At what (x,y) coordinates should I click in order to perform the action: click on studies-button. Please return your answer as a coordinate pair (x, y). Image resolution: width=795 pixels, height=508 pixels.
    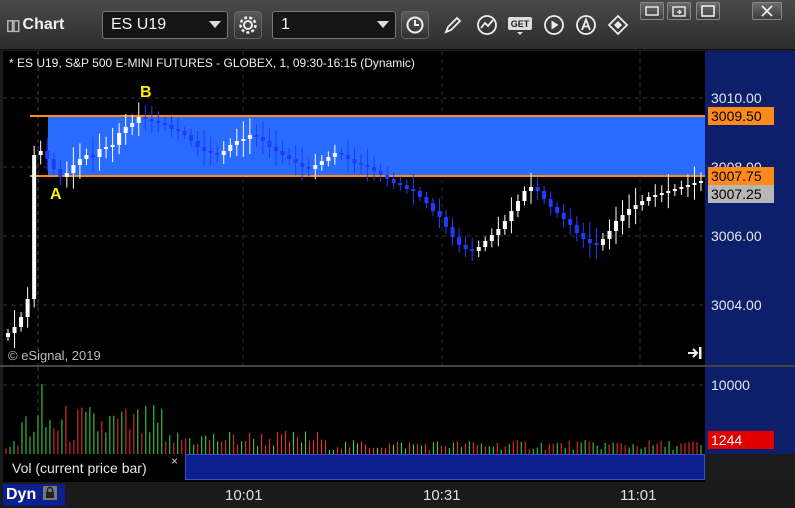
    Looking at the image, I should click on (487, 25).